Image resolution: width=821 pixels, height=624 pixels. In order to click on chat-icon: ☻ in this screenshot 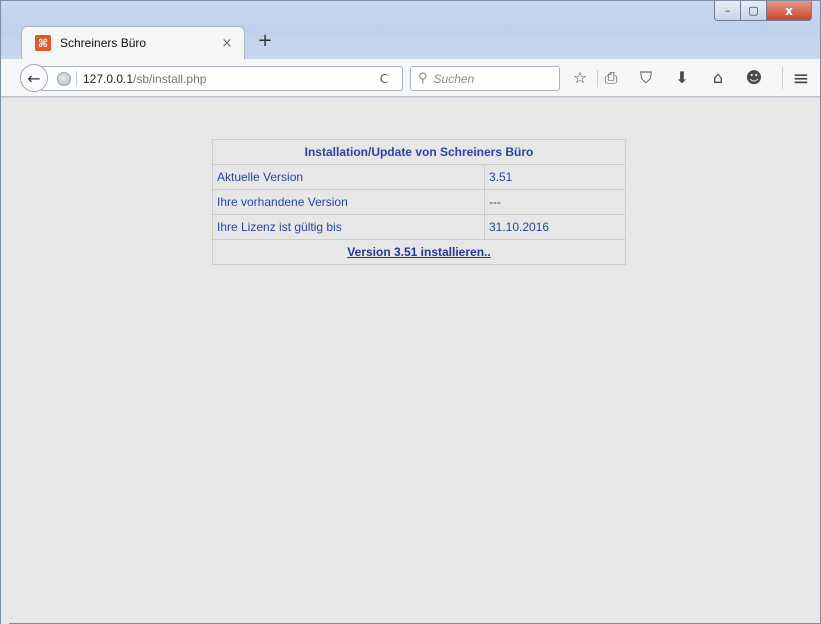, I will do `click(754, 78)`.